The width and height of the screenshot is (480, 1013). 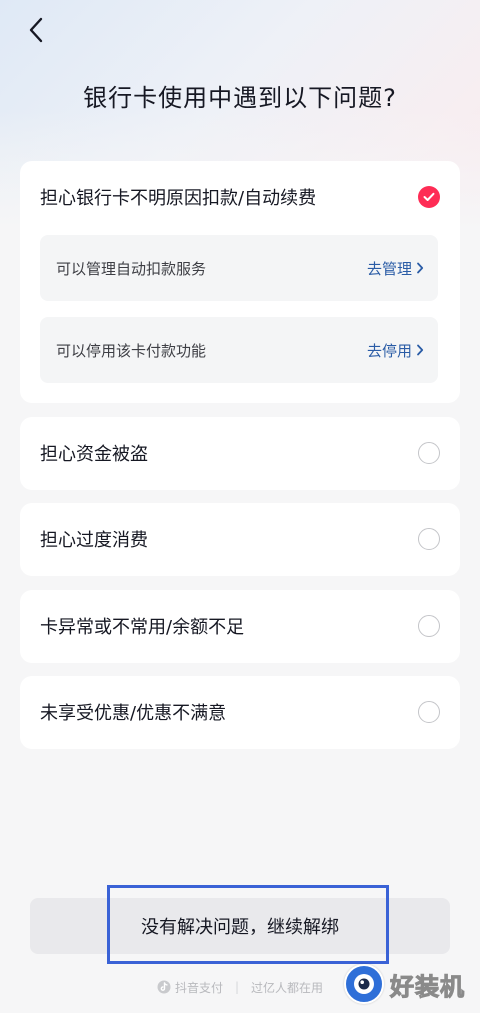 What do you see at coordinates (240, 926) in the screenshot?
I see `continue-unbind-button: 没有解决问题，继续解绑` at bounding box center [240, 926].